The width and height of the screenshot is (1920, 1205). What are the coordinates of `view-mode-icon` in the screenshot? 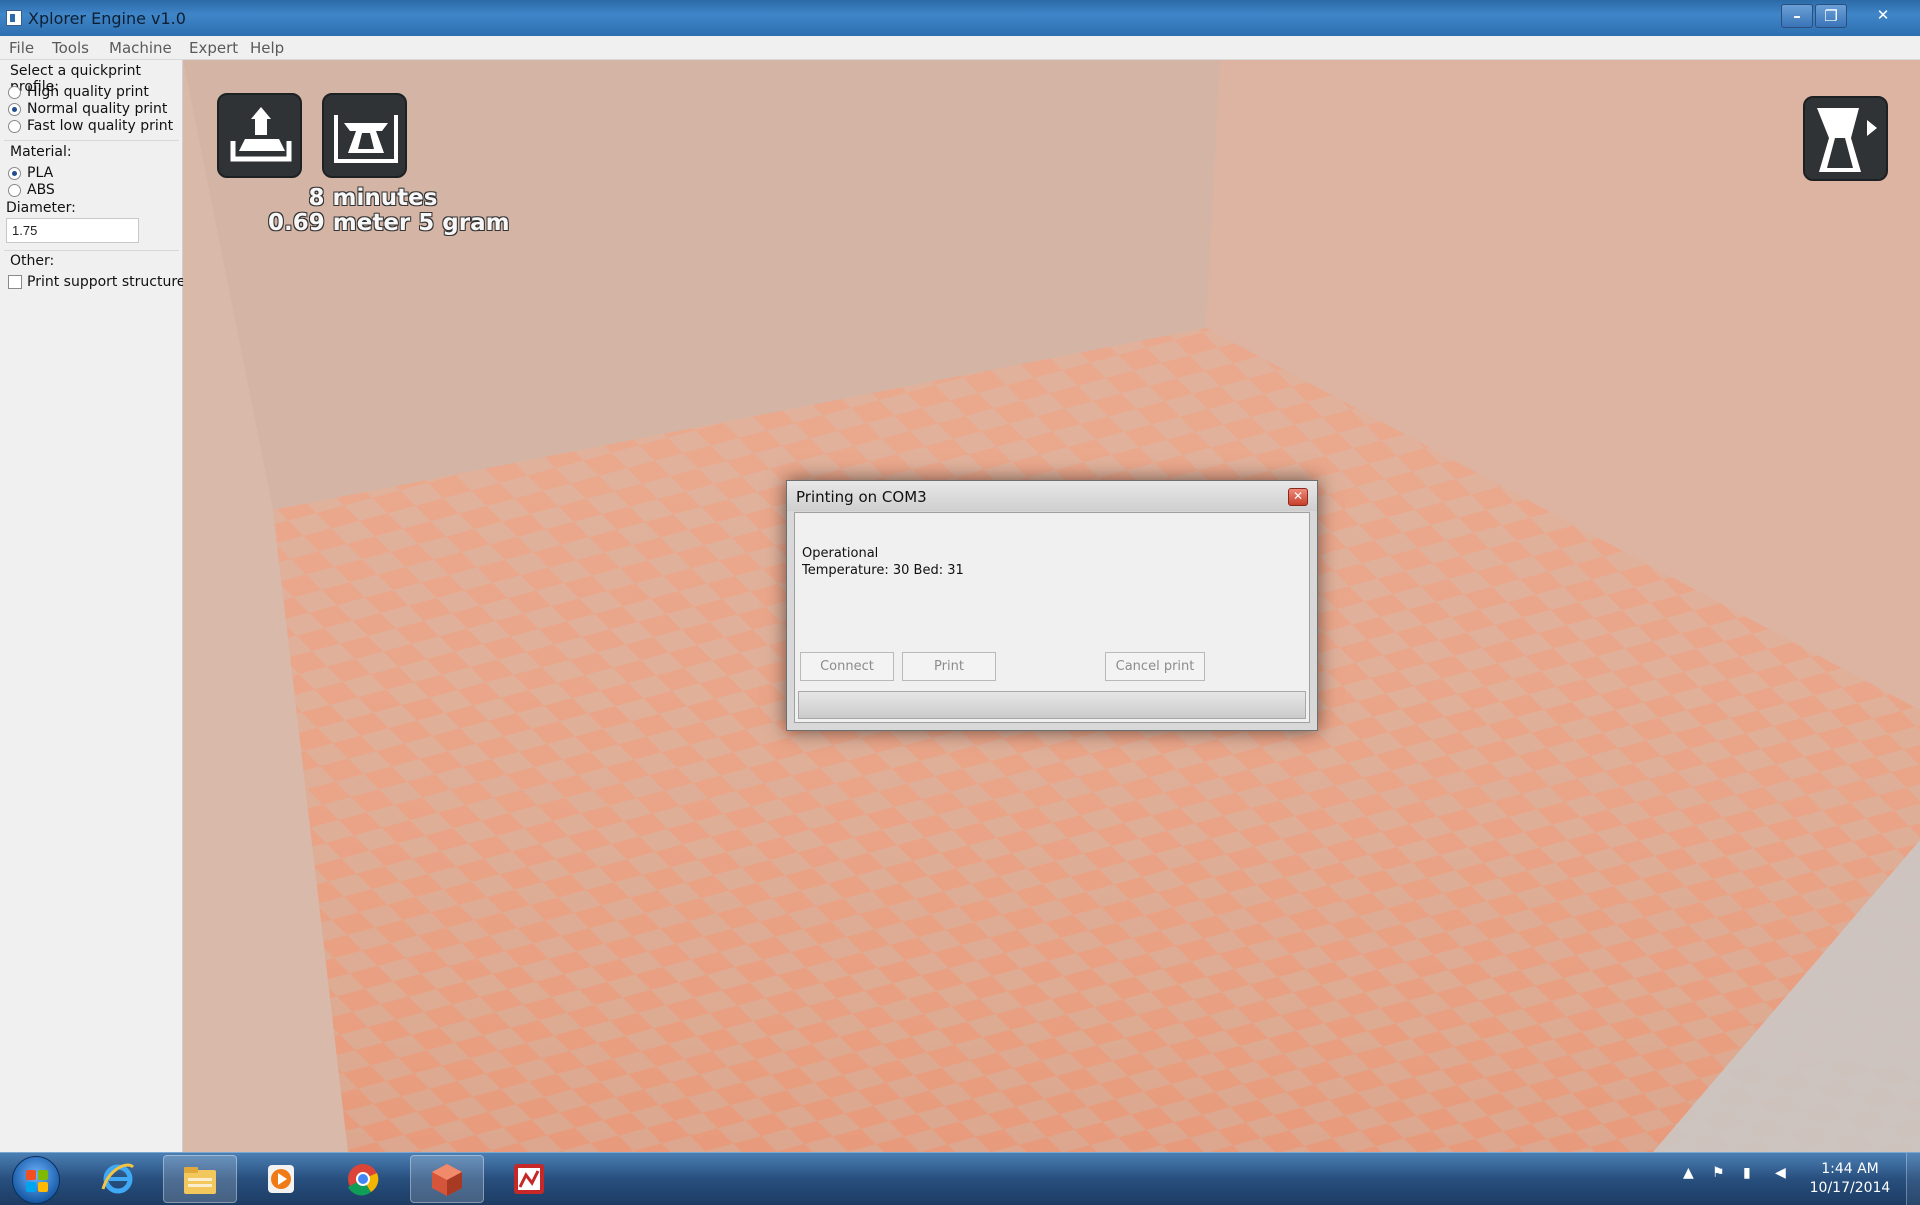 It's located at (1847, 140).